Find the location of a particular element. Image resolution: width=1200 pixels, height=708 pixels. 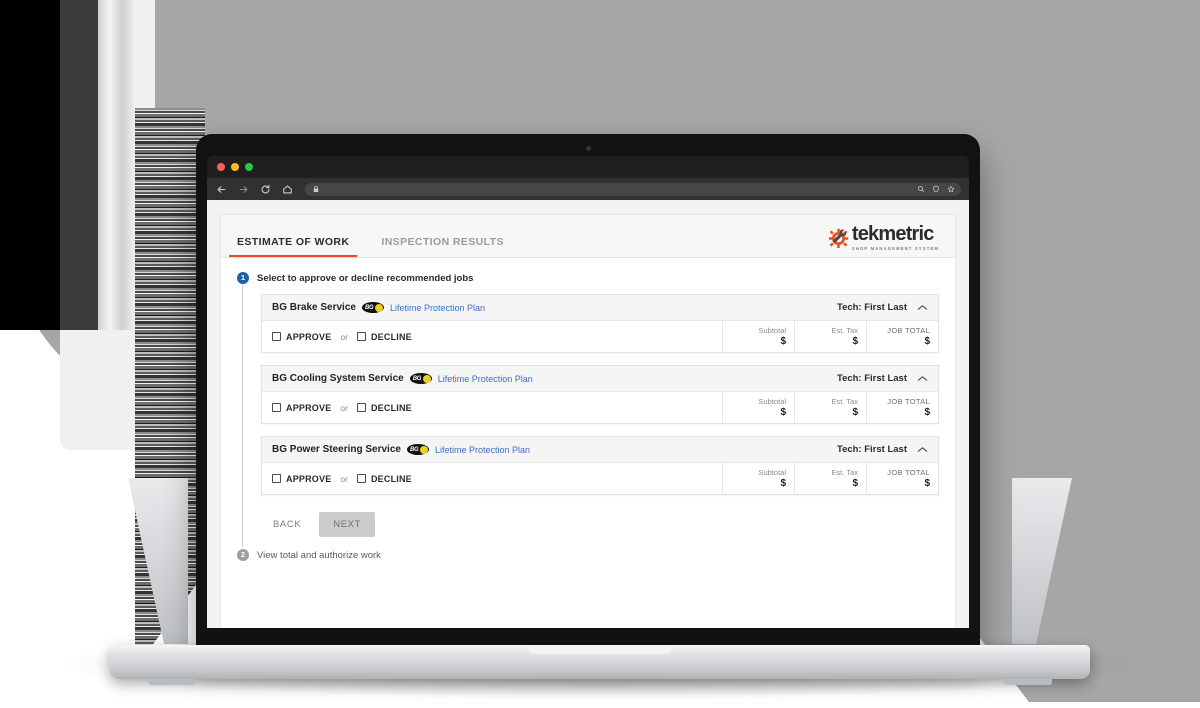

step-1-badge: 1 is located at coordinates (243, 278).